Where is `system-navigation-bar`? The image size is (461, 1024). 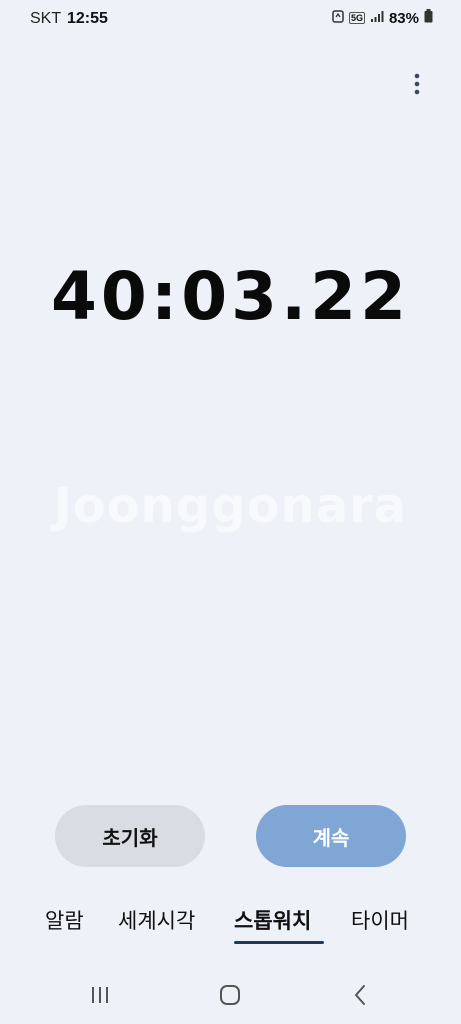 system-navigation-bar is located at coordinates (230, 995).